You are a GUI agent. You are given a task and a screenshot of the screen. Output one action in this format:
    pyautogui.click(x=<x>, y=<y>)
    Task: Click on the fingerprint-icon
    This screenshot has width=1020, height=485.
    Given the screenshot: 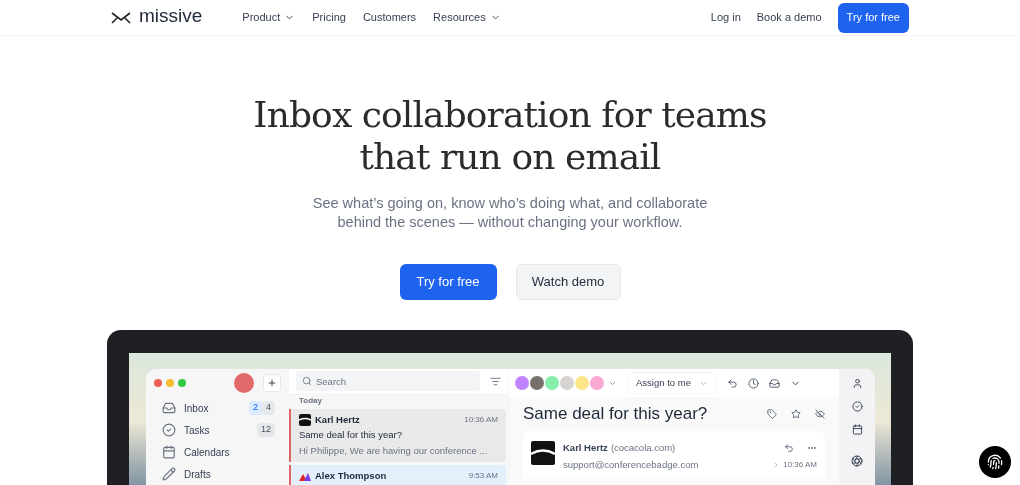 What is the action you would take?
    pyautogui.click(x=995, y=462)
    